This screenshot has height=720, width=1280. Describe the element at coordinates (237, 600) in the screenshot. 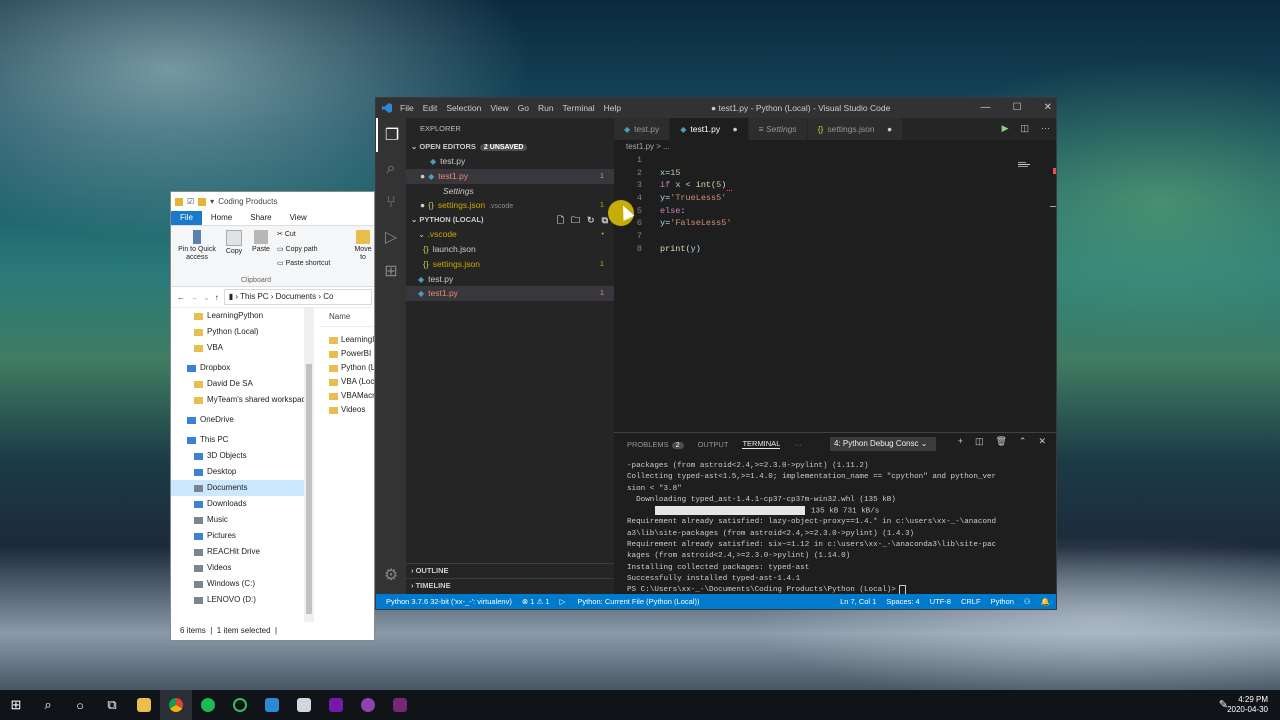

I see `nav-item: LENOVO (D:)` at that location.